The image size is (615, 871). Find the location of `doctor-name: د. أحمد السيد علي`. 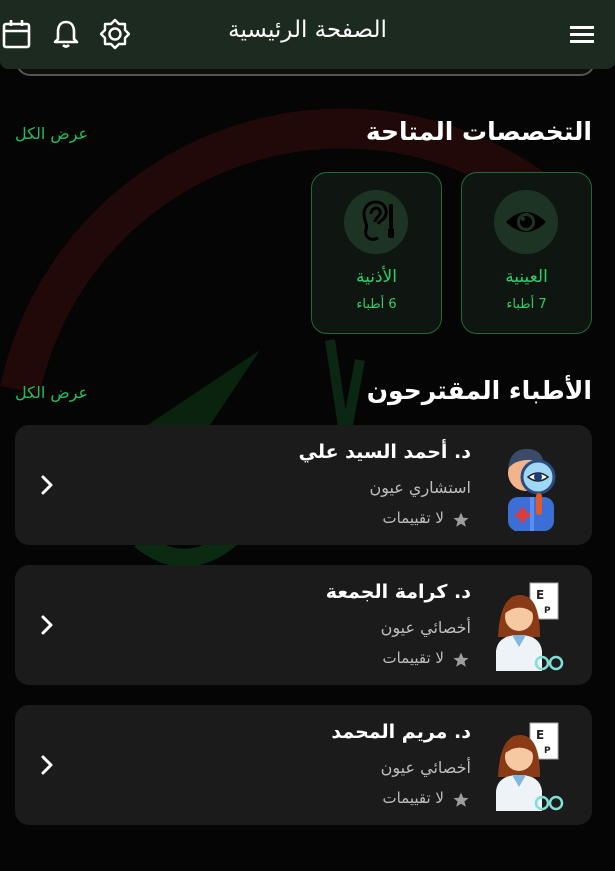

doctor-name: د. أحمد السيد علي is located at coordinates (384, 452).